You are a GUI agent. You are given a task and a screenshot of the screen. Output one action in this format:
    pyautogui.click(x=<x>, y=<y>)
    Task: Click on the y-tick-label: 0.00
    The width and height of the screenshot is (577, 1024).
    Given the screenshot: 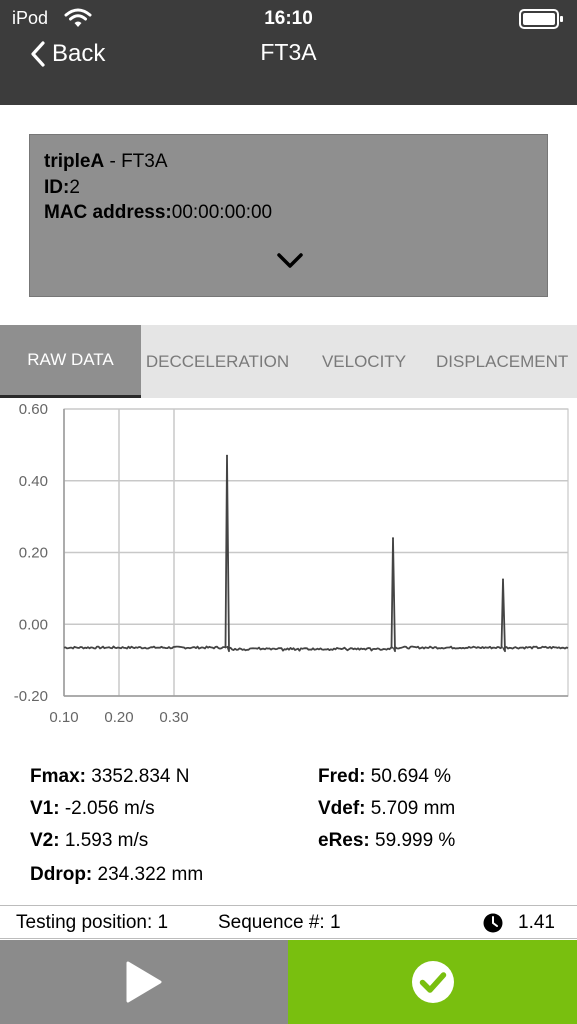 What is the action you would take?
    pyautogui.click(x=33, y=624)
    